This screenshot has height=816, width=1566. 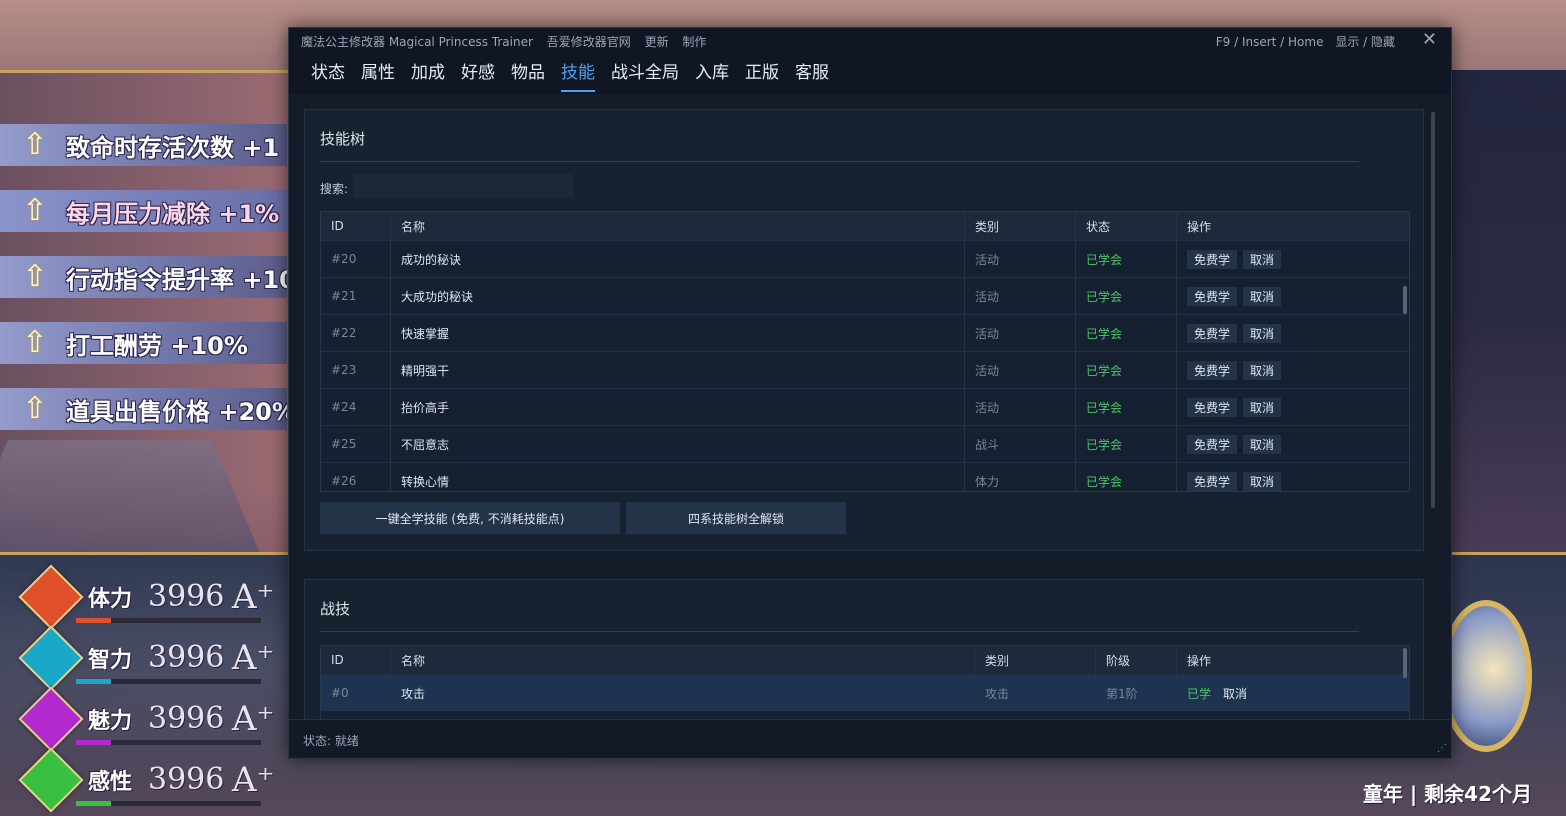 I want to click on link-official-site: 吾爱修改器官网, so click(x=589, y=42).